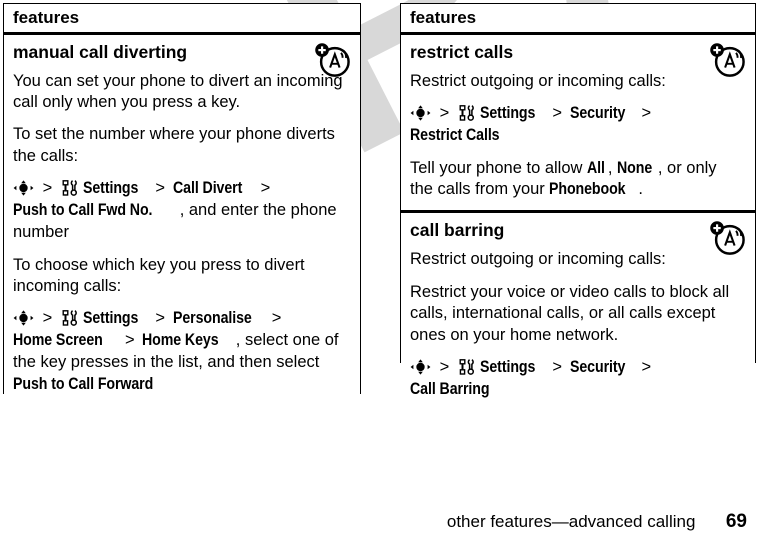  Describe the element at coordinates (212, 318) in the screenshot. I see `menu-item: Personalise` at that location.